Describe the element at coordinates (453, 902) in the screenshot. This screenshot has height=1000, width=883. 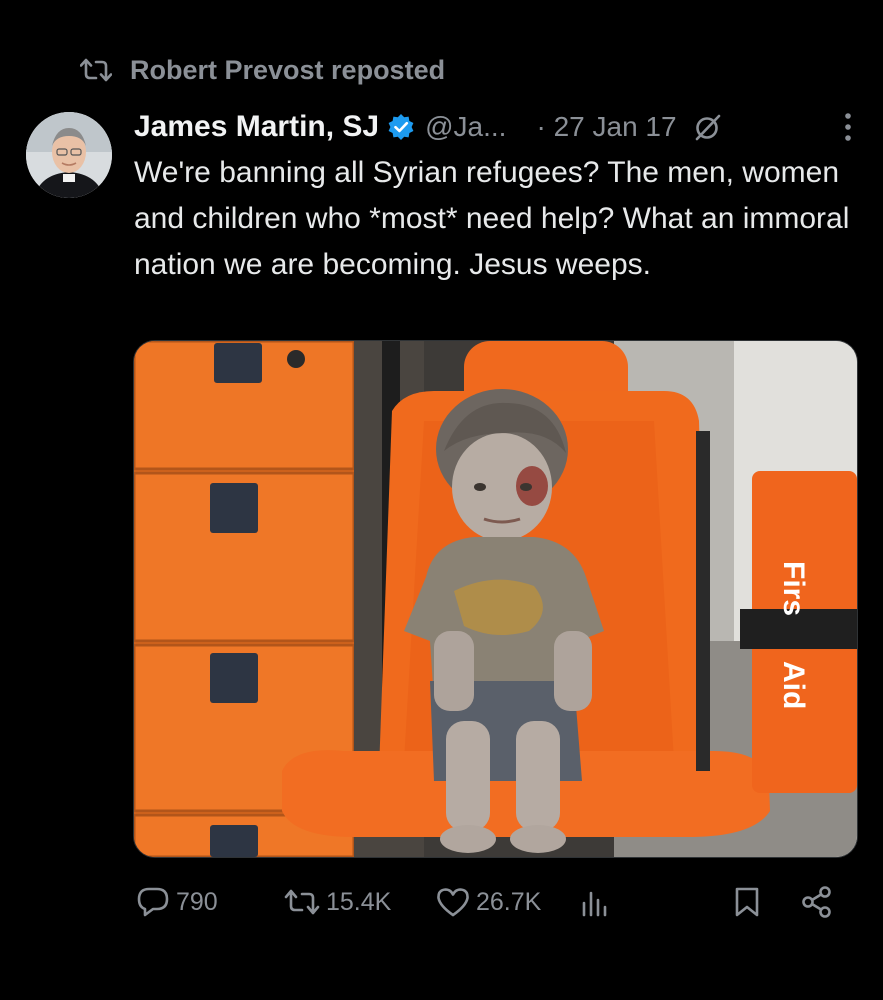
I see `heart-icon` at that location.